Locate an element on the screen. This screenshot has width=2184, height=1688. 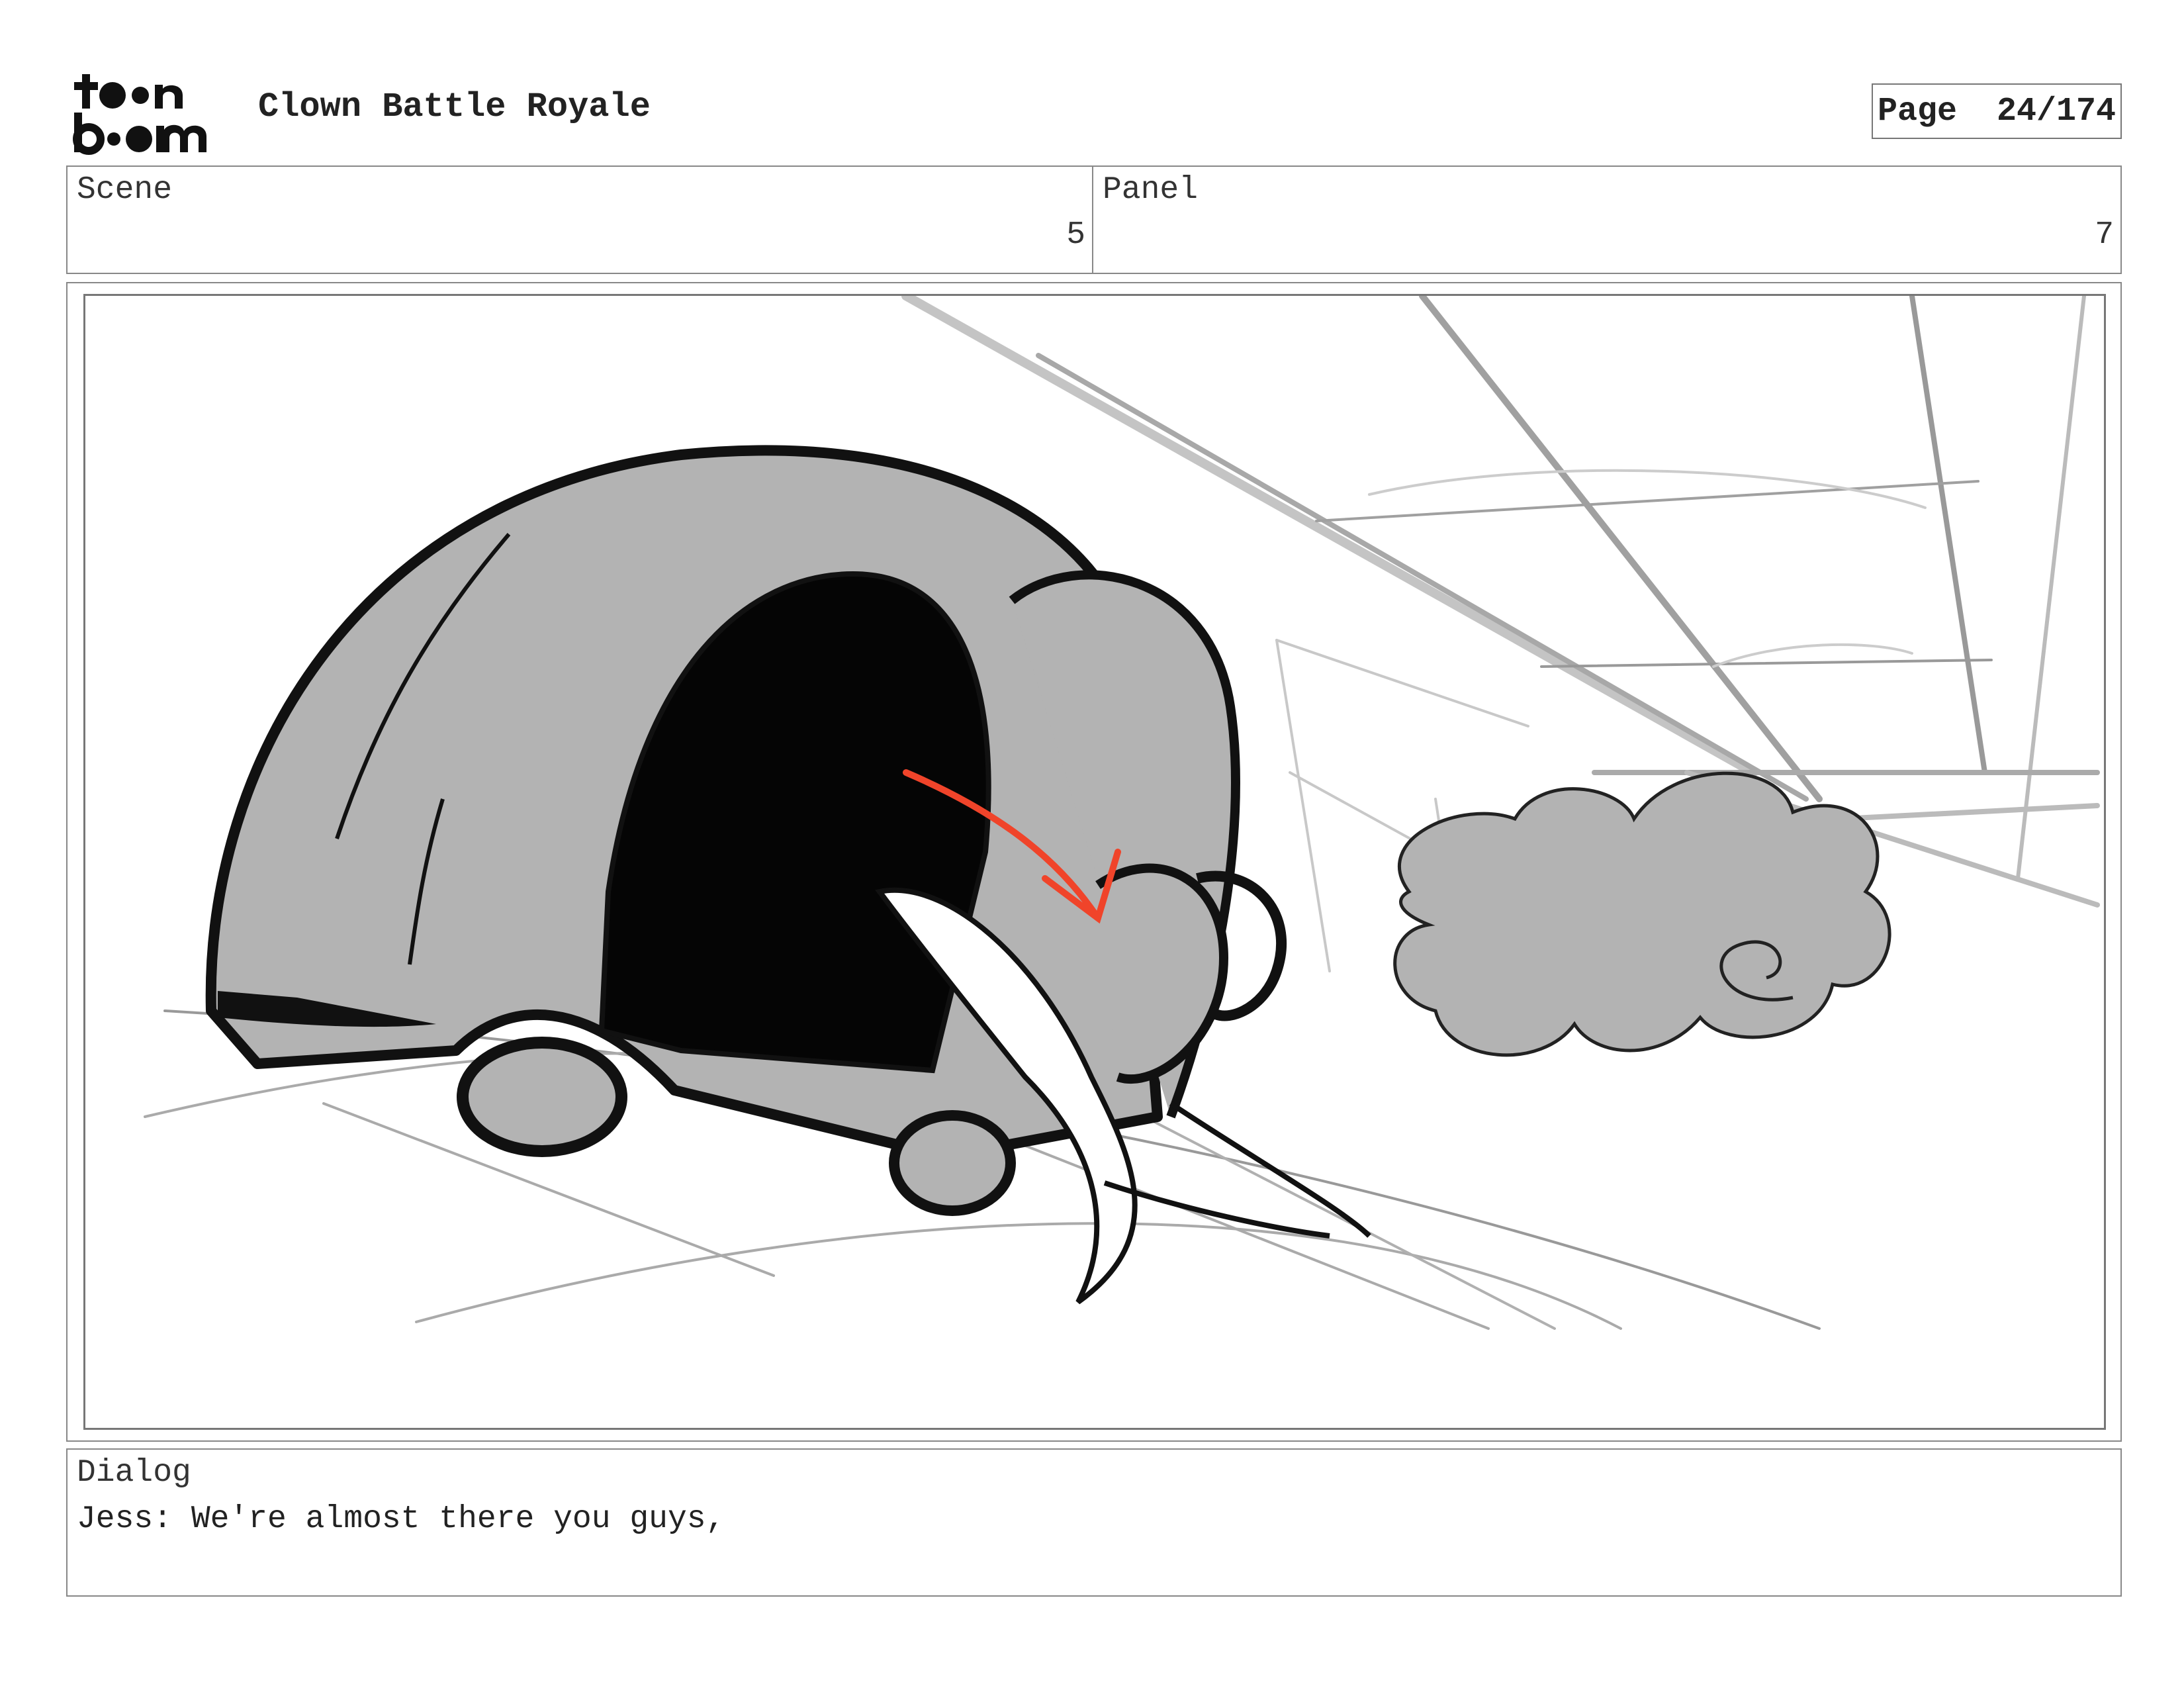
page-indicator: Page 24/174 is located at coordinates (1997, 111).